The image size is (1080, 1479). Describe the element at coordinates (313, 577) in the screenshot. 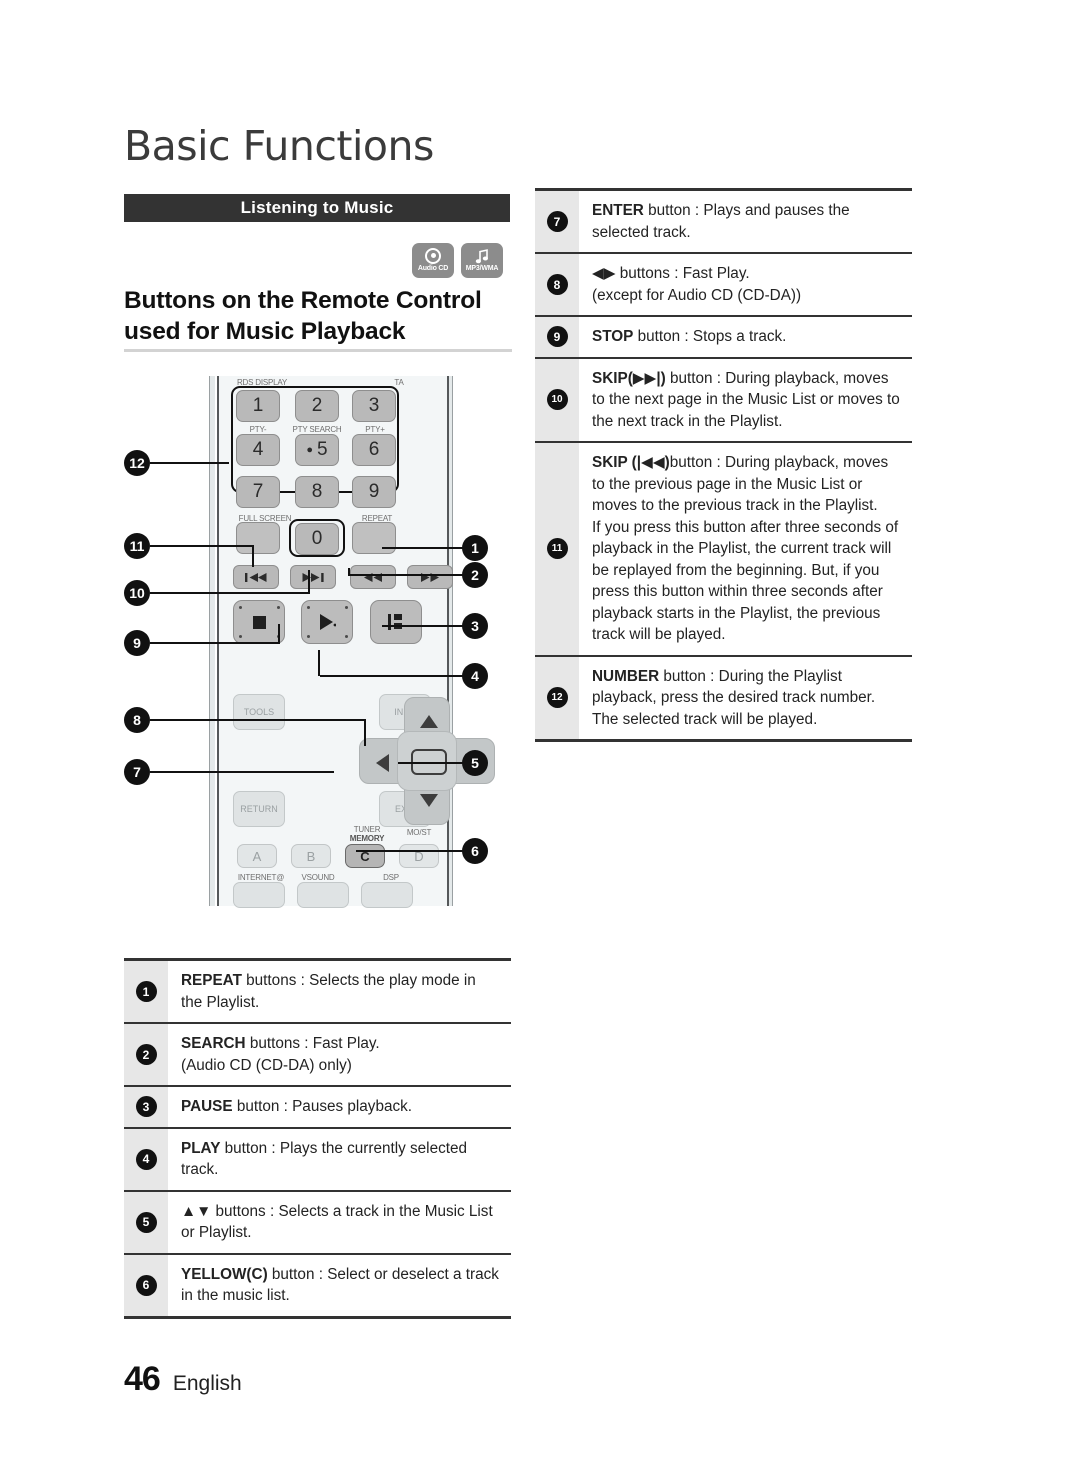

I see `button-skip-next` at that location.